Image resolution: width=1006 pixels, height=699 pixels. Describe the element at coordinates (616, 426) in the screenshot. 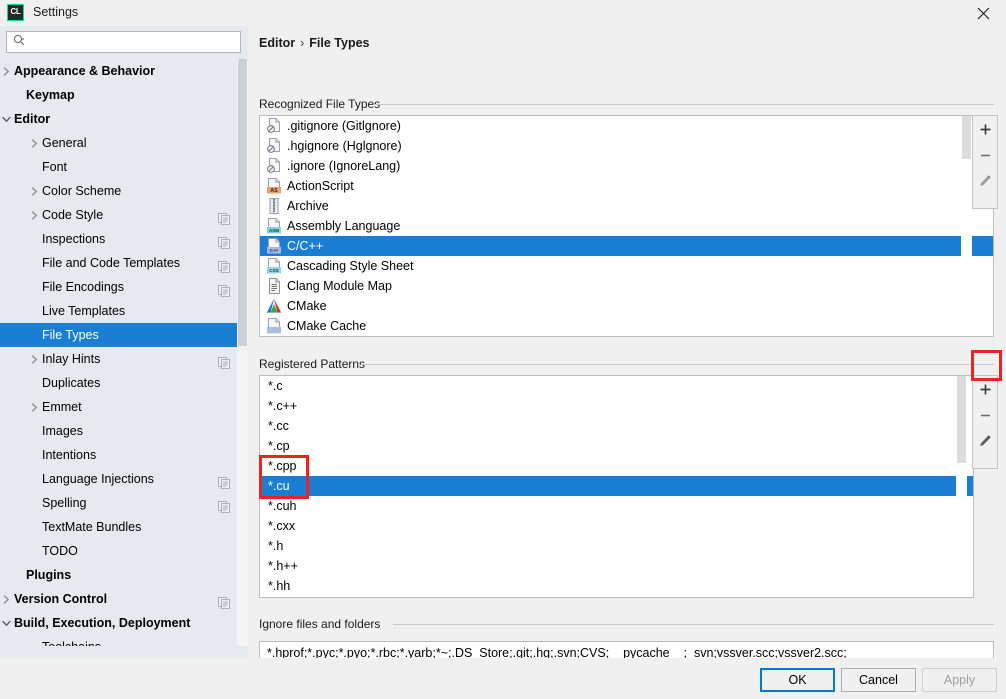

I see `pattern-row: *.cc` at that location.